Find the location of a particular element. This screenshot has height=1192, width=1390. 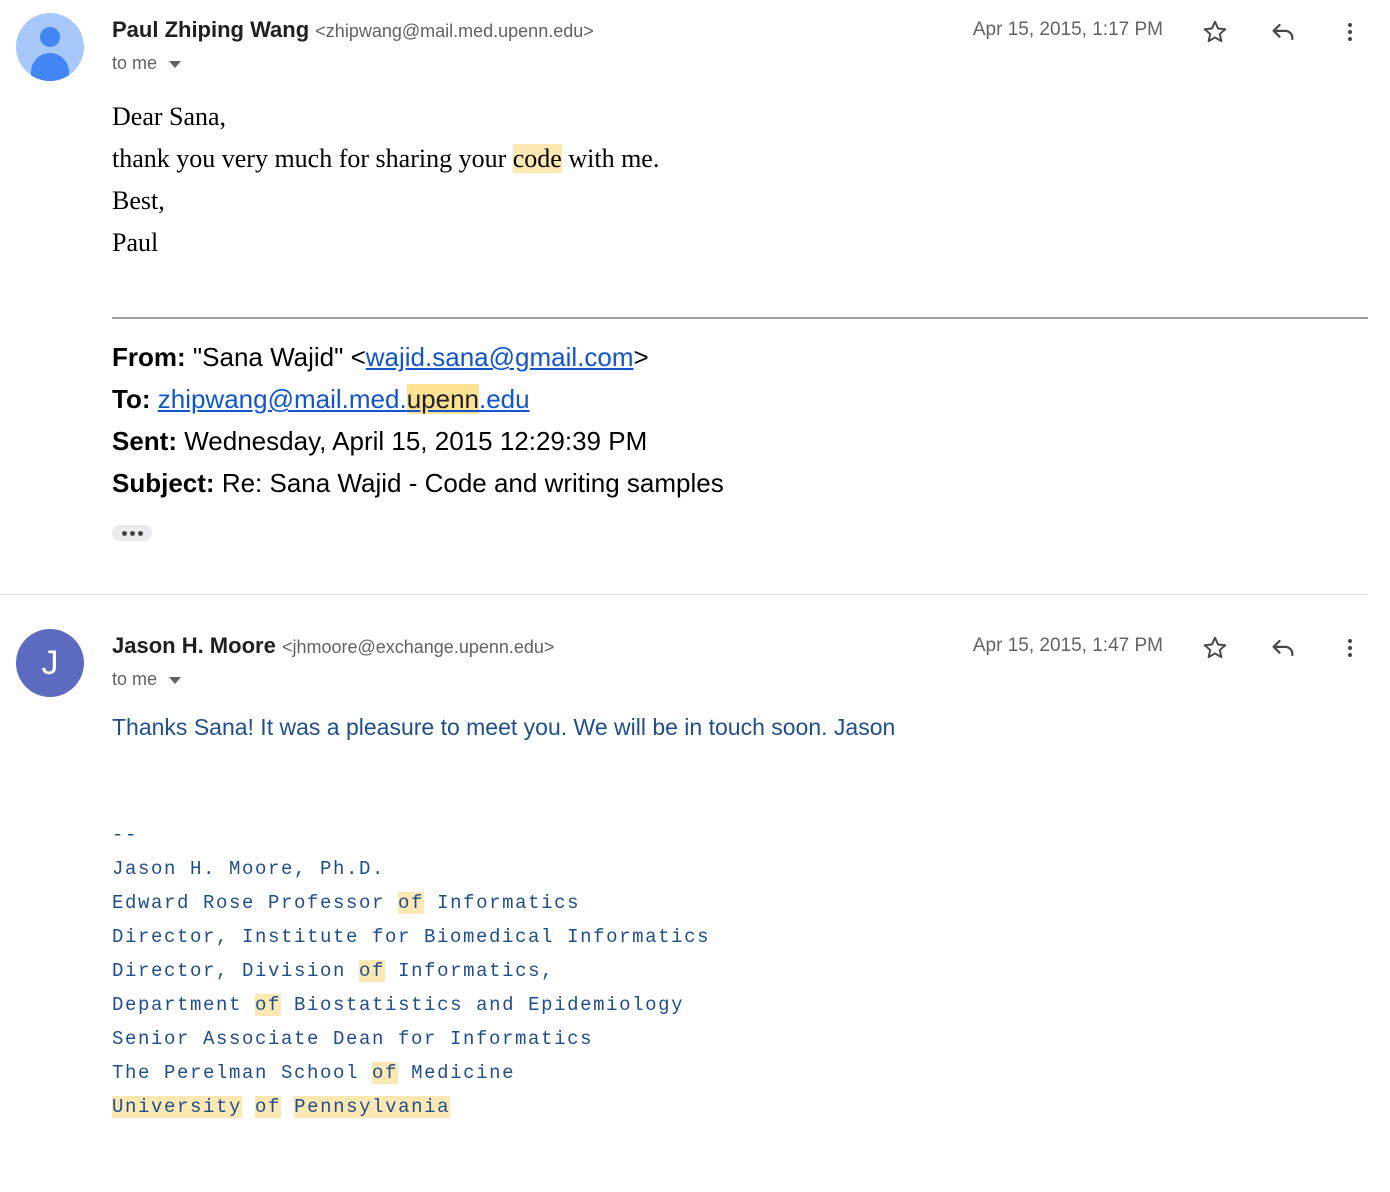

sent-value: Wednesday, April 15, 2015 12:29:39 PM is located at coordinates (416, 441).